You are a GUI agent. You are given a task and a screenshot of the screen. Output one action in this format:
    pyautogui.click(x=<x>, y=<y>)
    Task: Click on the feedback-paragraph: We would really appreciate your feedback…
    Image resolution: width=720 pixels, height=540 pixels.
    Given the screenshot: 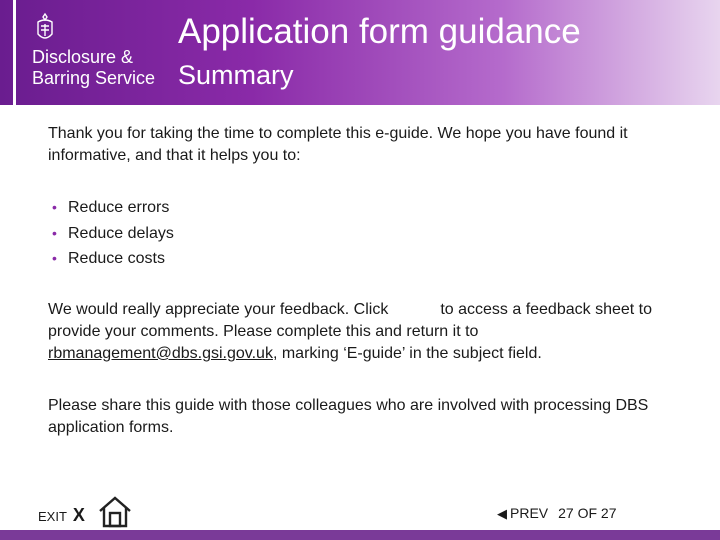 What is the action you would take?
    pyautogui.click(x=373, y=332)
    